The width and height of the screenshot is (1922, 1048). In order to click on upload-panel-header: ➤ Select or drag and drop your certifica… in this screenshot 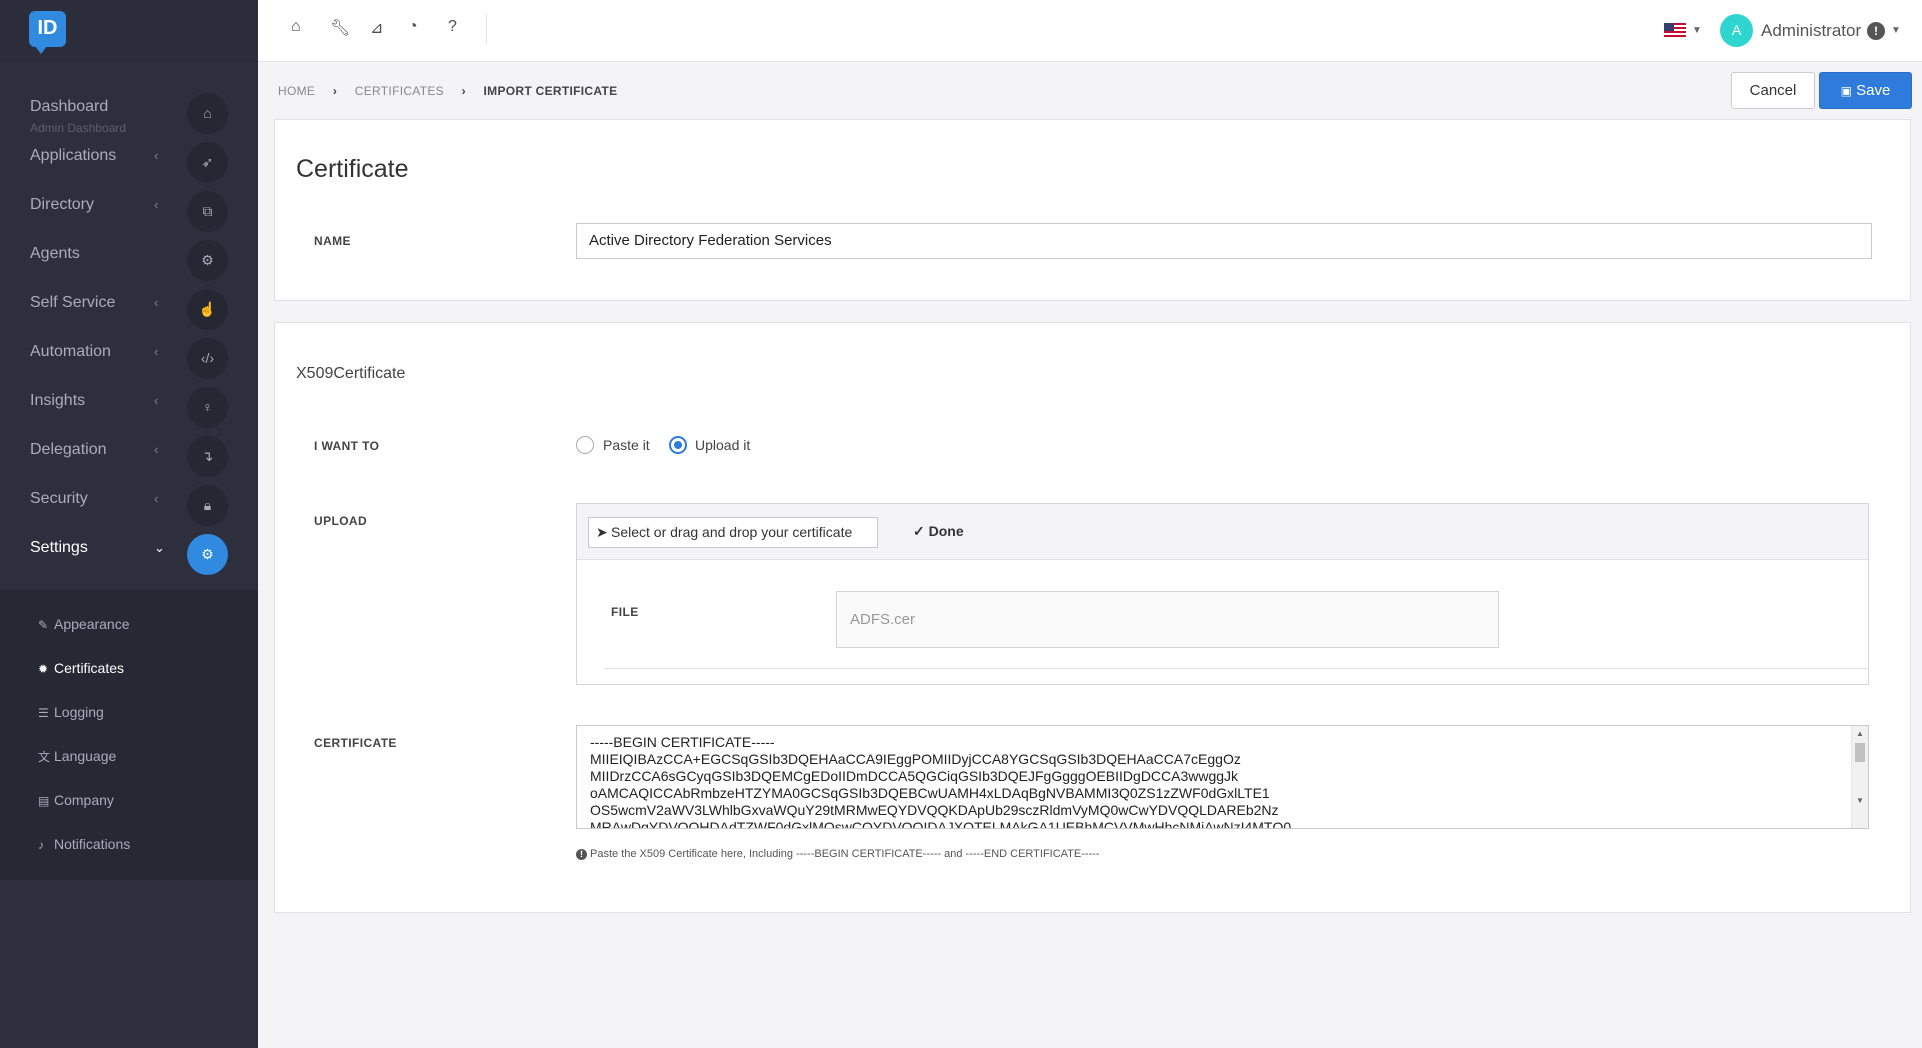, I will do `click(1222, 532)`.